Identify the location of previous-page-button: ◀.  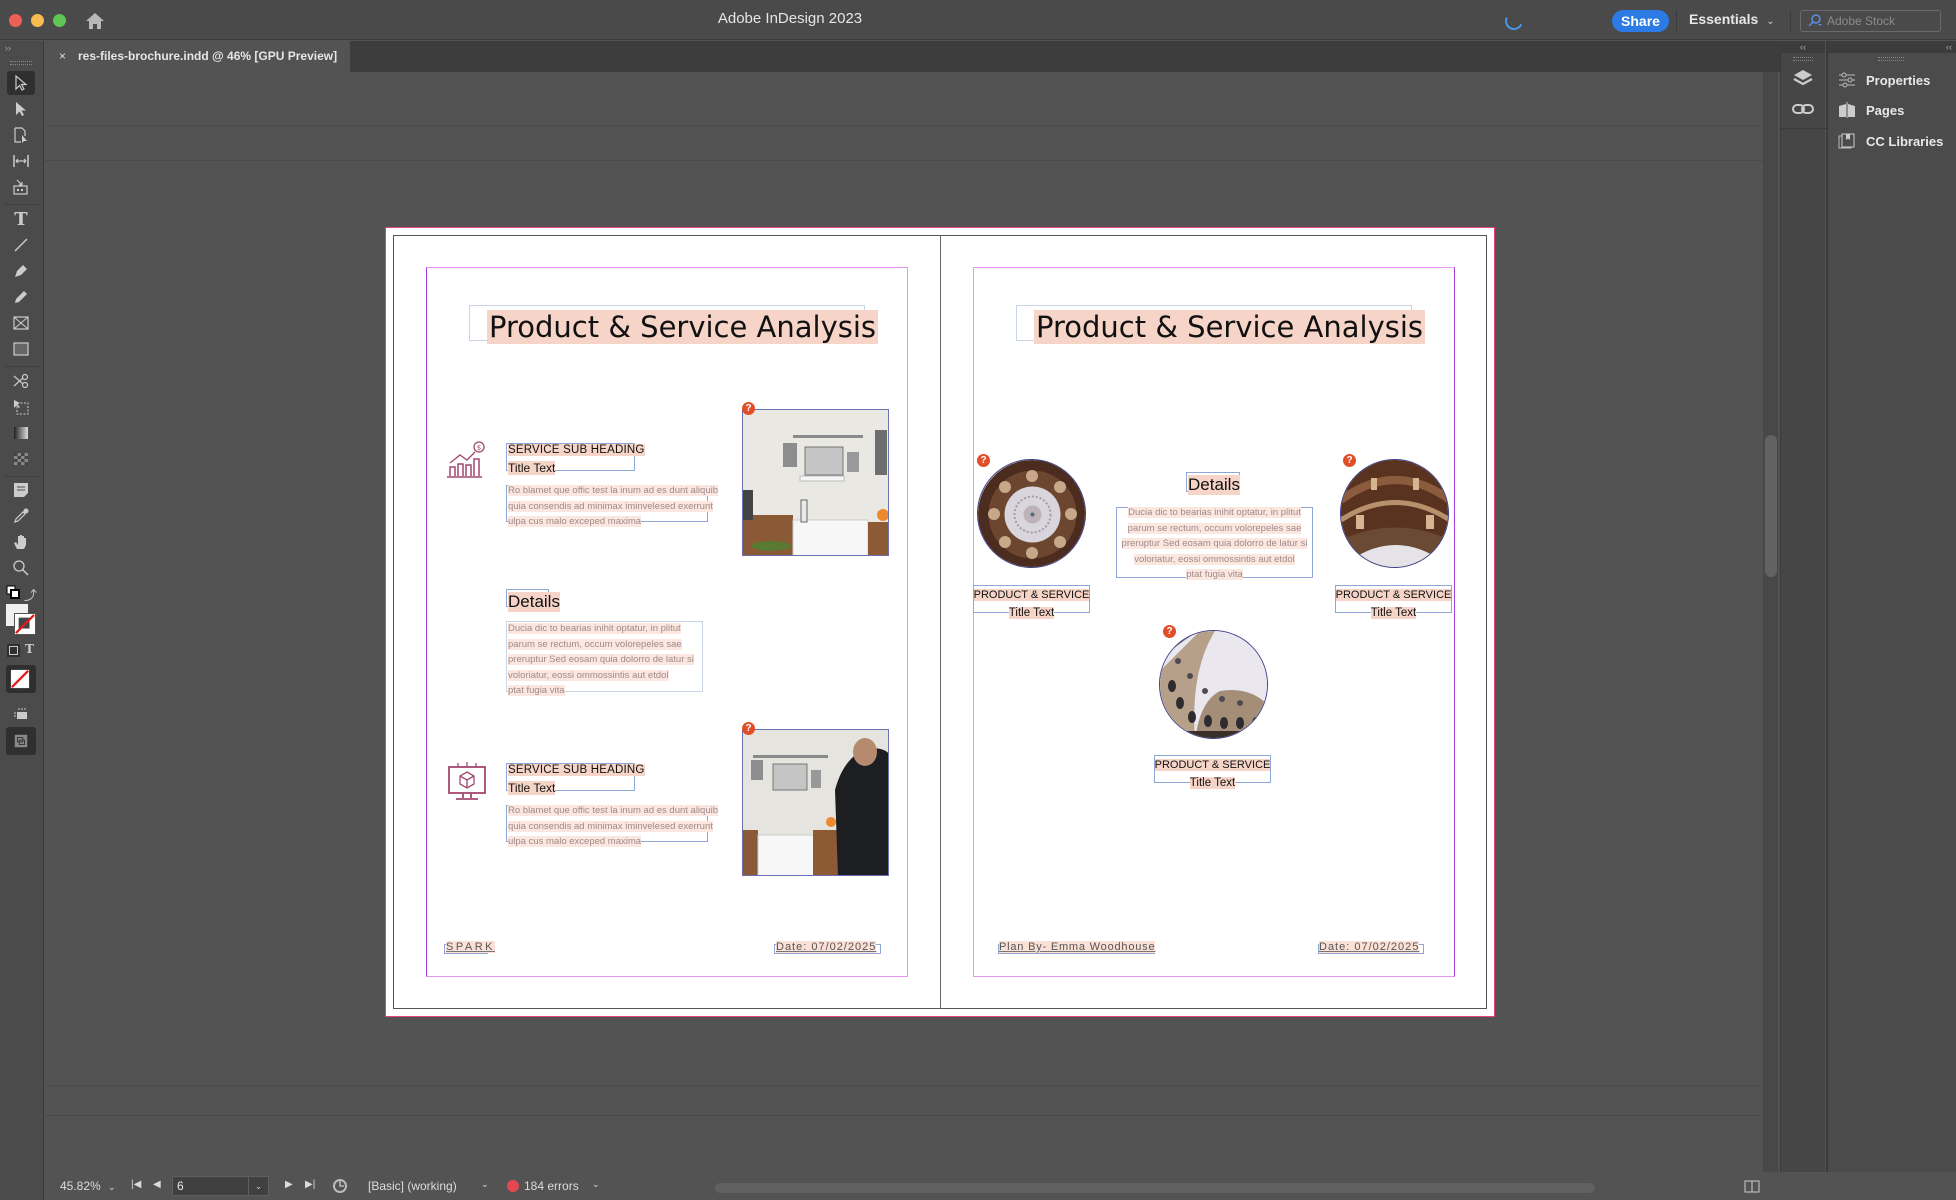
(157, 1184).